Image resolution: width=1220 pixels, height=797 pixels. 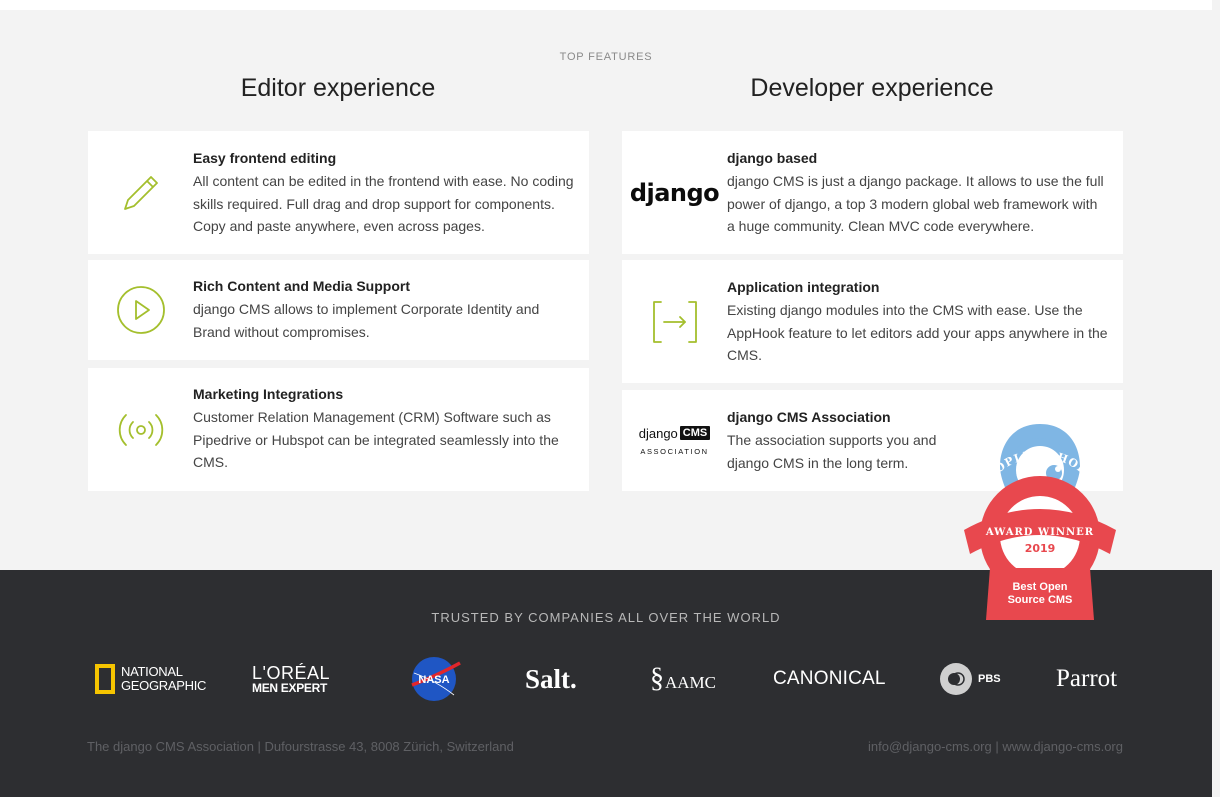 I want to click on assoc-logo-sub: ASSOCIATION, so click(x=674, y=451).